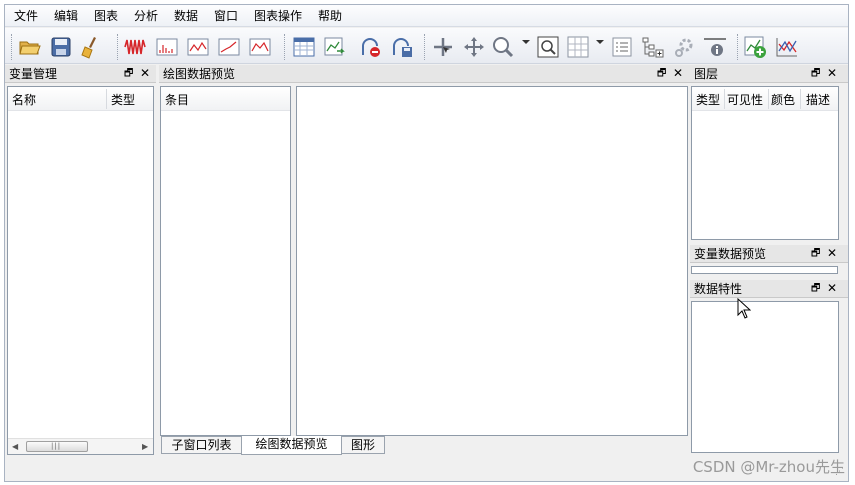 This screenshot has width=855, height=485. What do you see at coordinates (715, 47) in the screenshot?
I see `info-icon` at bounding box center [715, 47].